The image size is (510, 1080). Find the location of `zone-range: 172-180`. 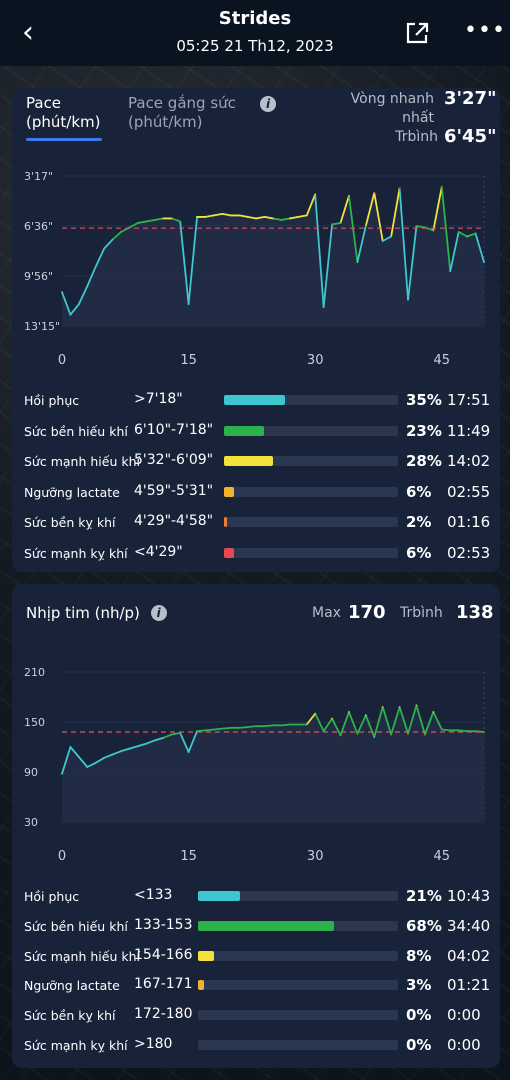

zone-range: 172-180 is located at coordinates (163, 1014).